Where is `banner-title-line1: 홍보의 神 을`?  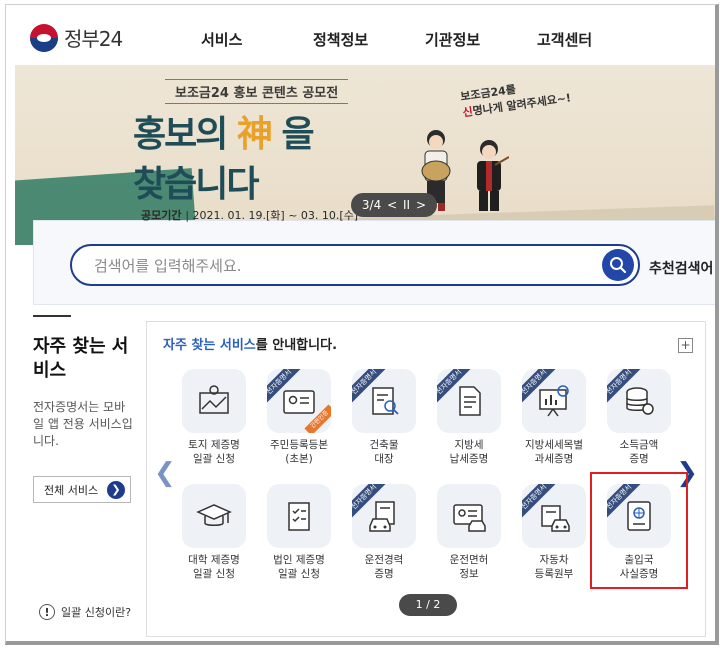
banner-title-line1: 홍보의 神 을 is located at coordinates (224, 134).